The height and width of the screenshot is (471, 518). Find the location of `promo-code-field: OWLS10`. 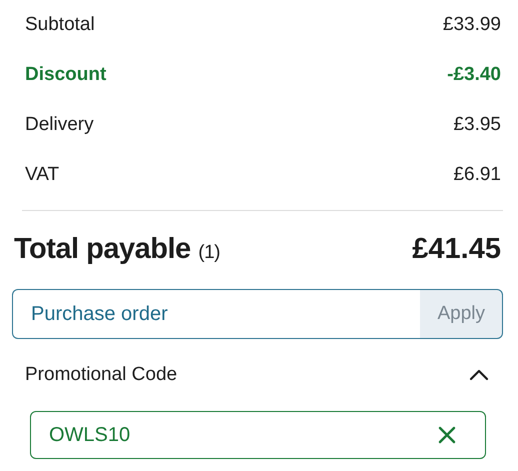

promo-code-field: OWLS10 is located at coordinates (258, 435).